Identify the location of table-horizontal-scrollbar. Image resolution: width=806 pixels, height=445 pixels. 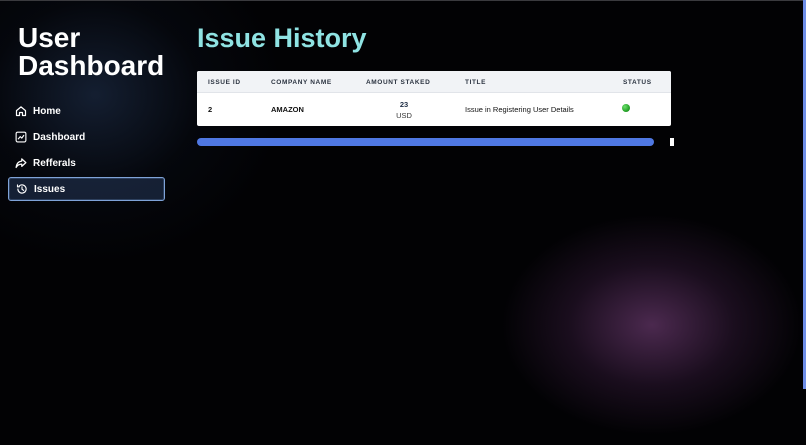
(435, 142).